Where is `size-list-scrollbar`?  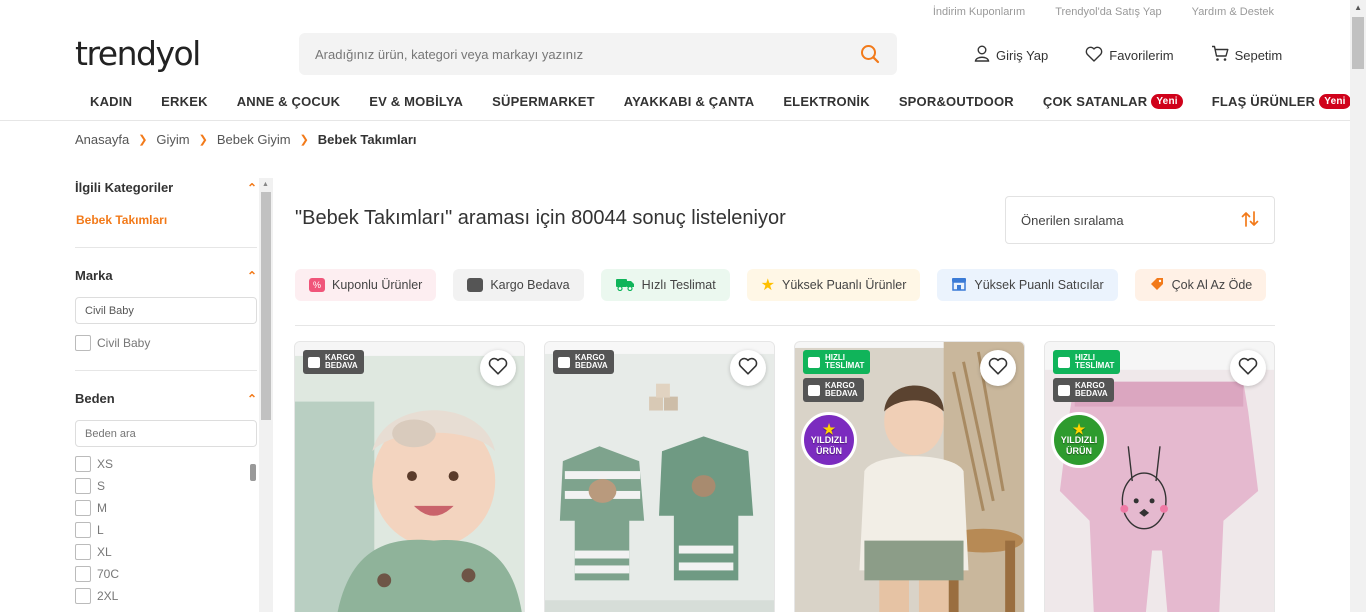
size-list-scrollbar is located at coordinates (253, 472).